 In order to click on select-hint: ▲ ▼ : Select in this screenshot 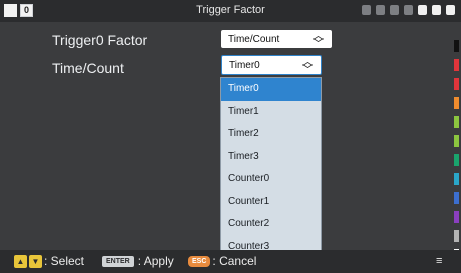, I will do `click(49, 261)`.